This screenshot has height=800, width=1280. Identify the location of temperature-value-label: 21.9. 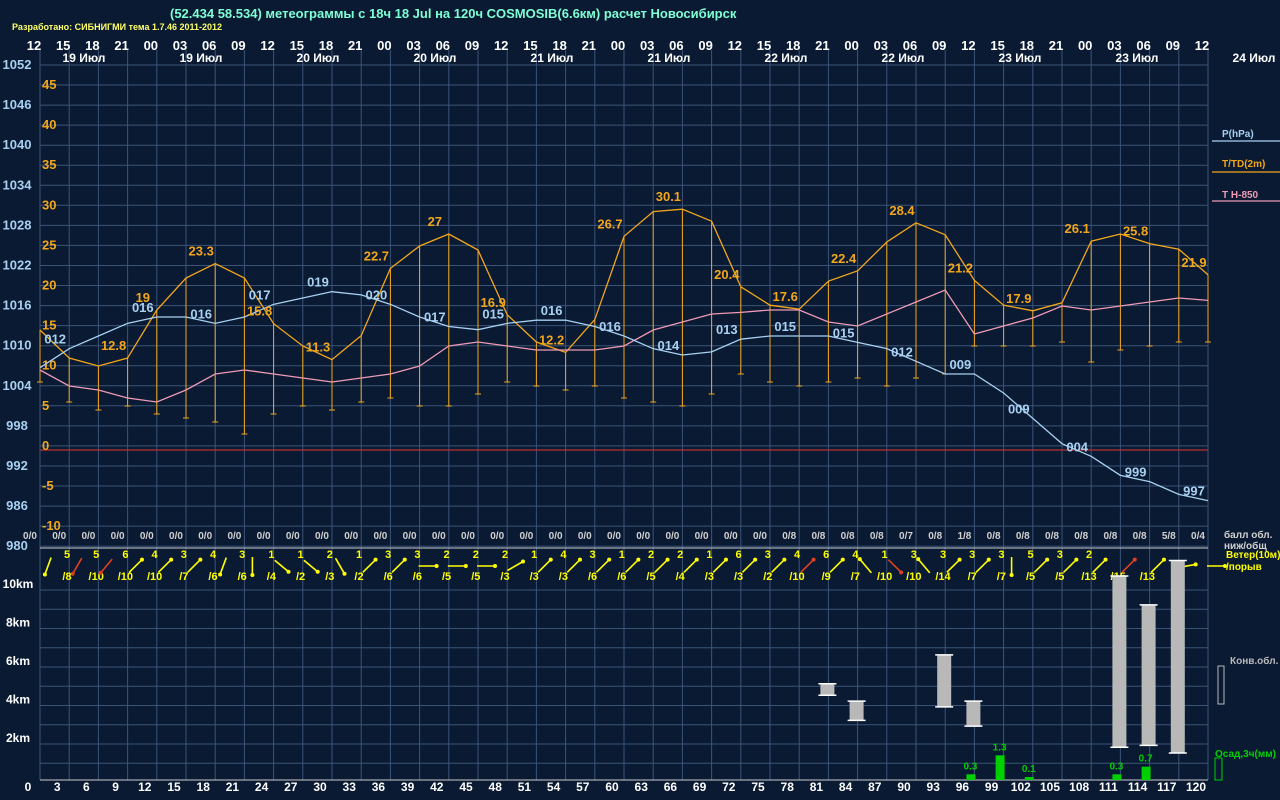
(1193, 262).